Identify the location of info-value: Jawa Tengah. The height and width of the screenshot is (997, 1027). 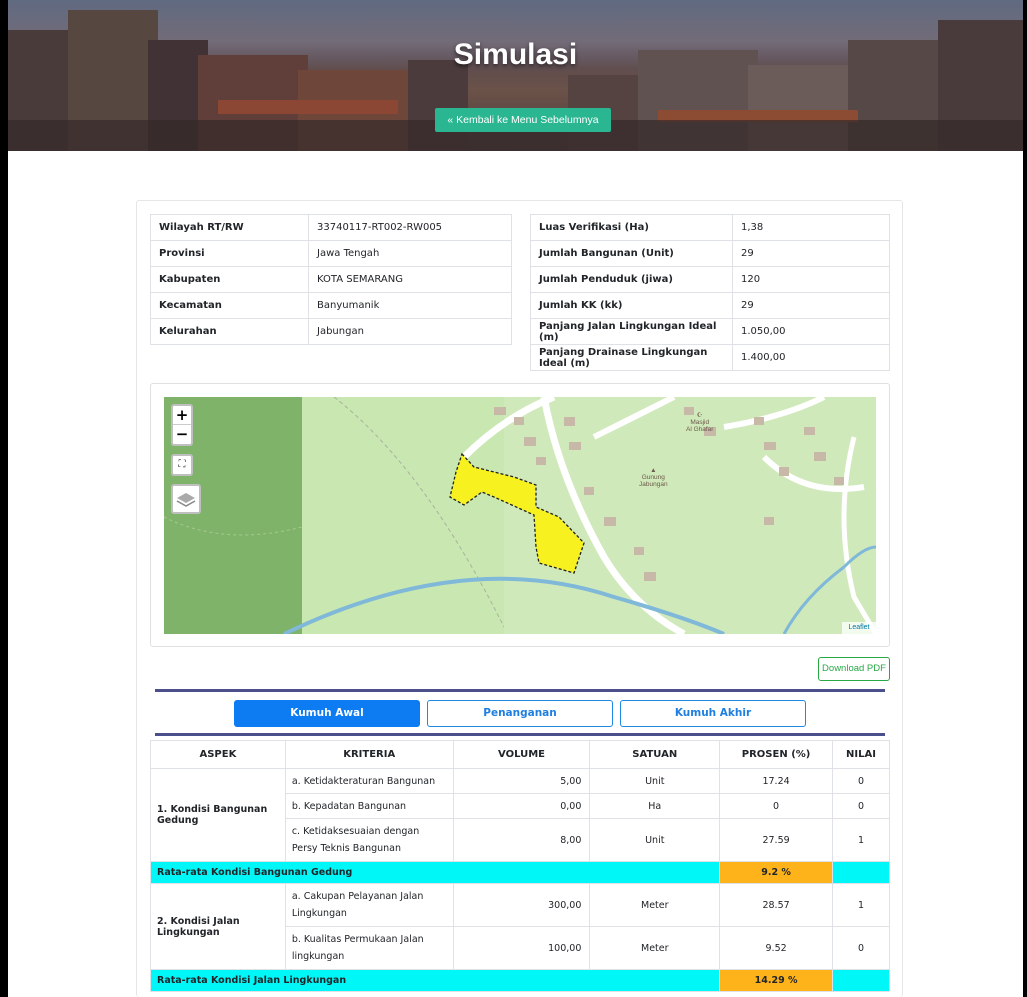
(410, 253).